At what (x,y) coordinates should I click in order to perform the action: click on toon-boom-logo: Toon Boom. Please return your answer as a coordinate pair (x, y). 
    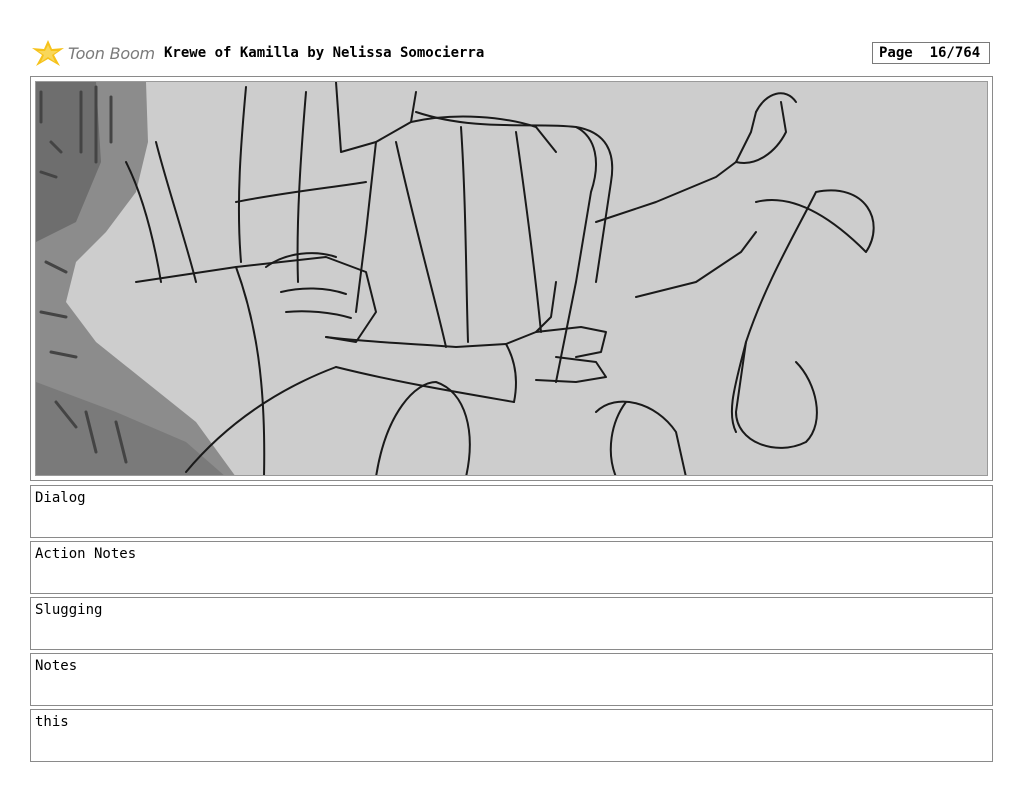
    Looking at the image, I should click on (92, 53).